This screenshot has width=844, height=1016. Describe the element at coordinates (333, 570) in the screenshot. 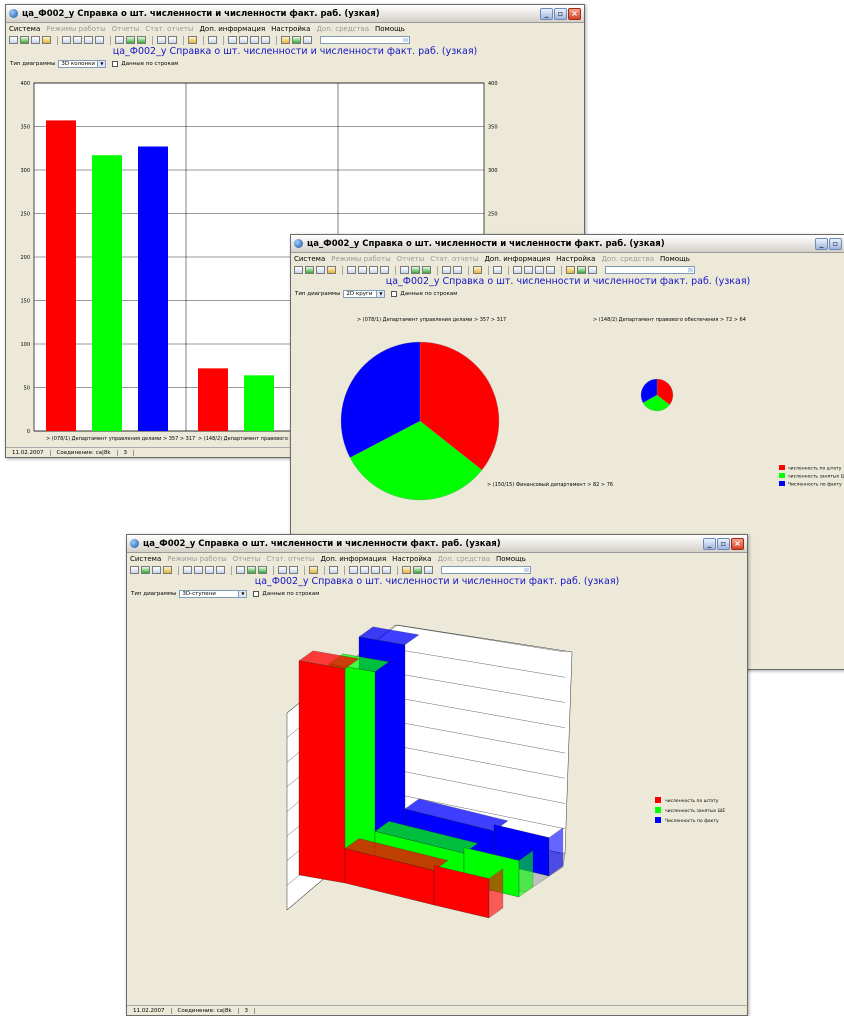

I see `window-icon` at that location.